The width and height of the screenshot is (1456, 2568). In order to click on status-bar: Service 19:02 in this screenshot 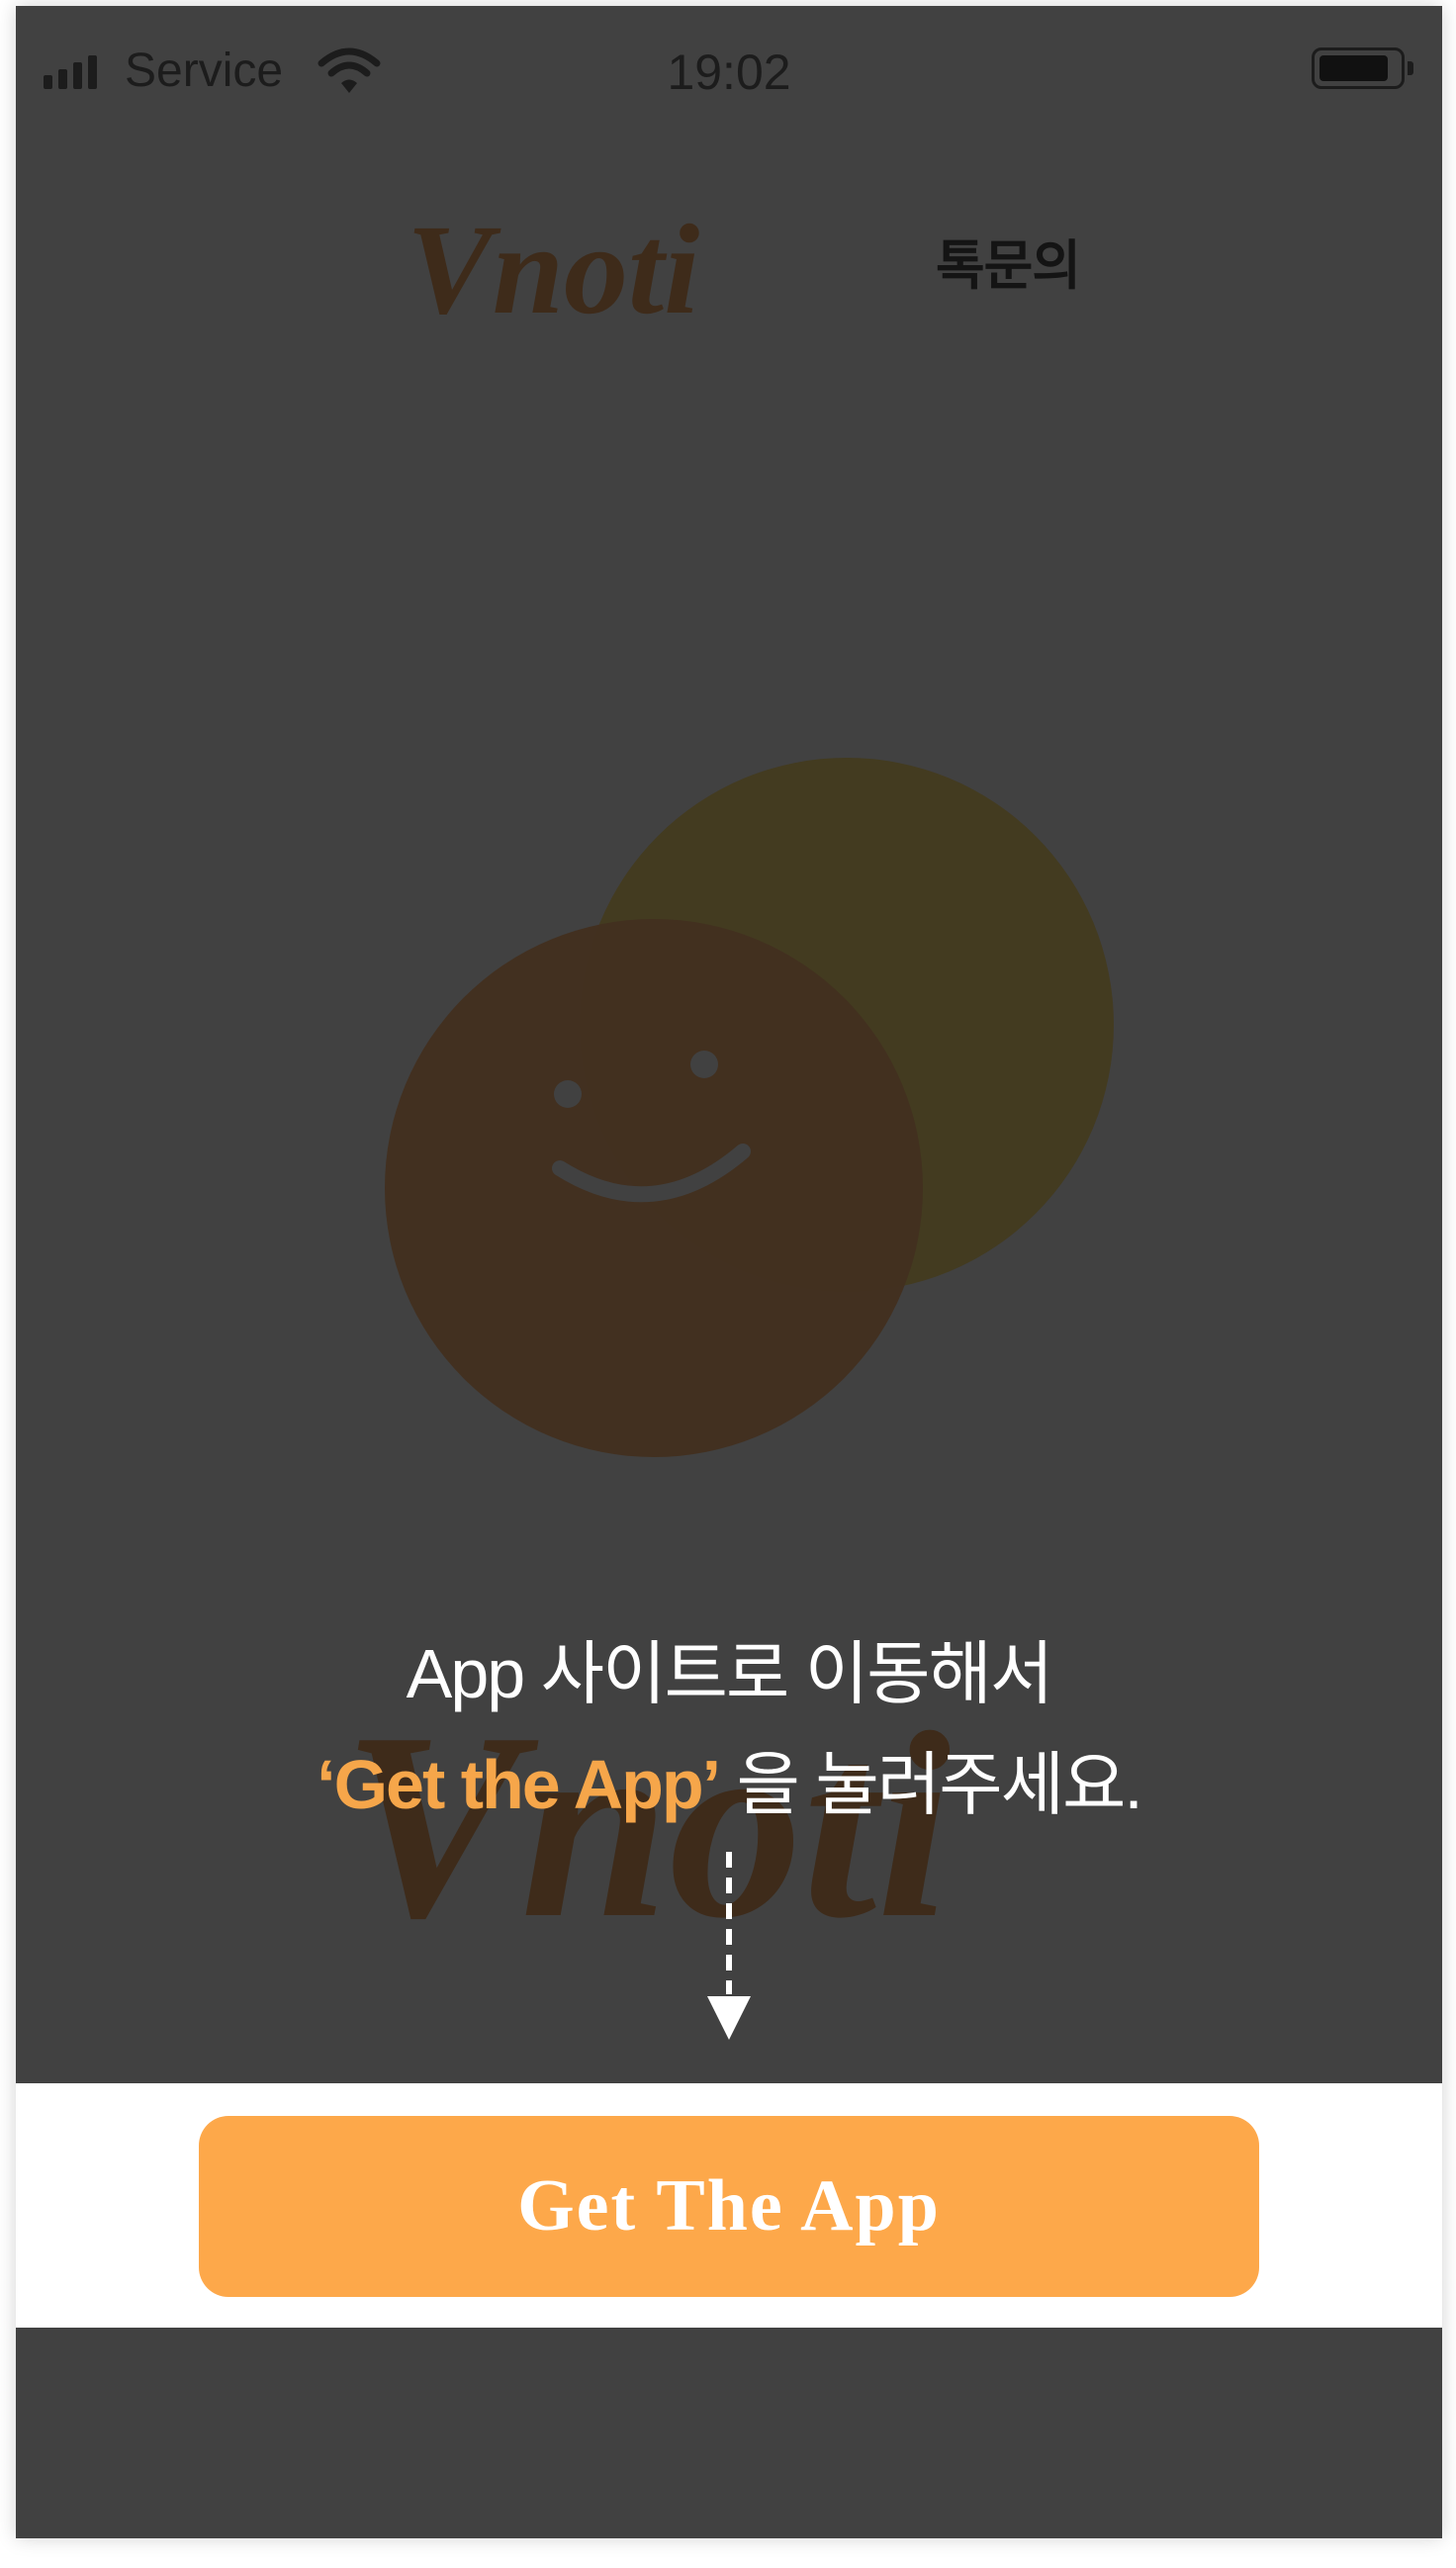, I will do `click(729, 70)`.